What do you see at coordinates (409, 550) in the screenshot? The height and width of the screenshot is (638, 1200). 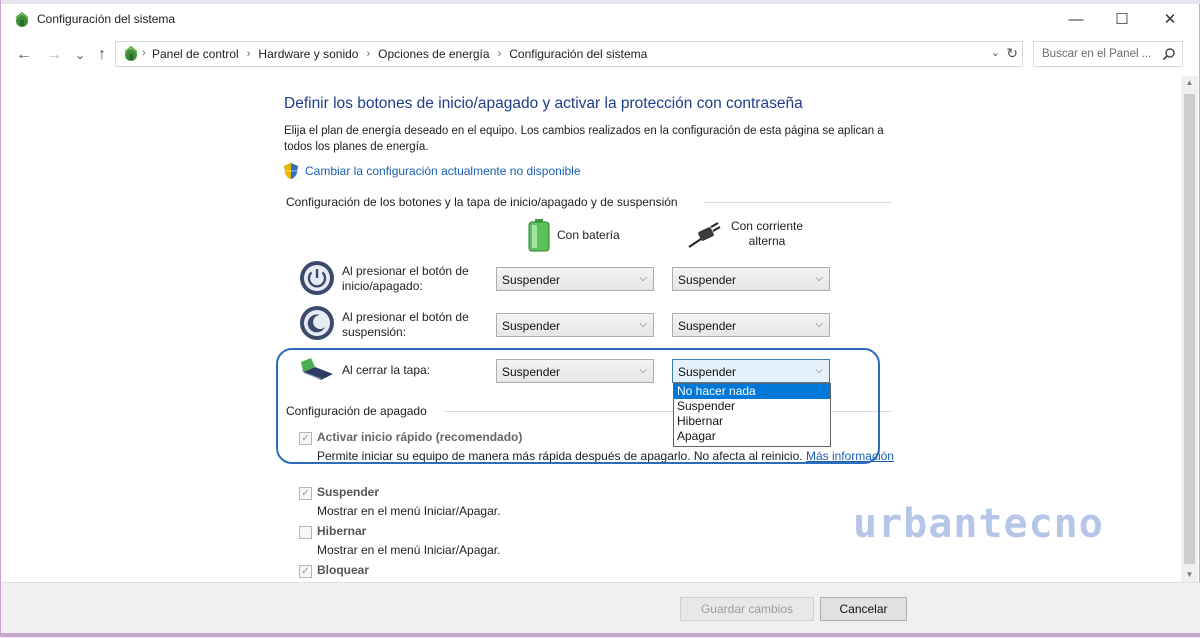 I see `hibernate-menu-description: Mostrar en el menú Iniciar/Apagar.` at bounding box center [409, 550].